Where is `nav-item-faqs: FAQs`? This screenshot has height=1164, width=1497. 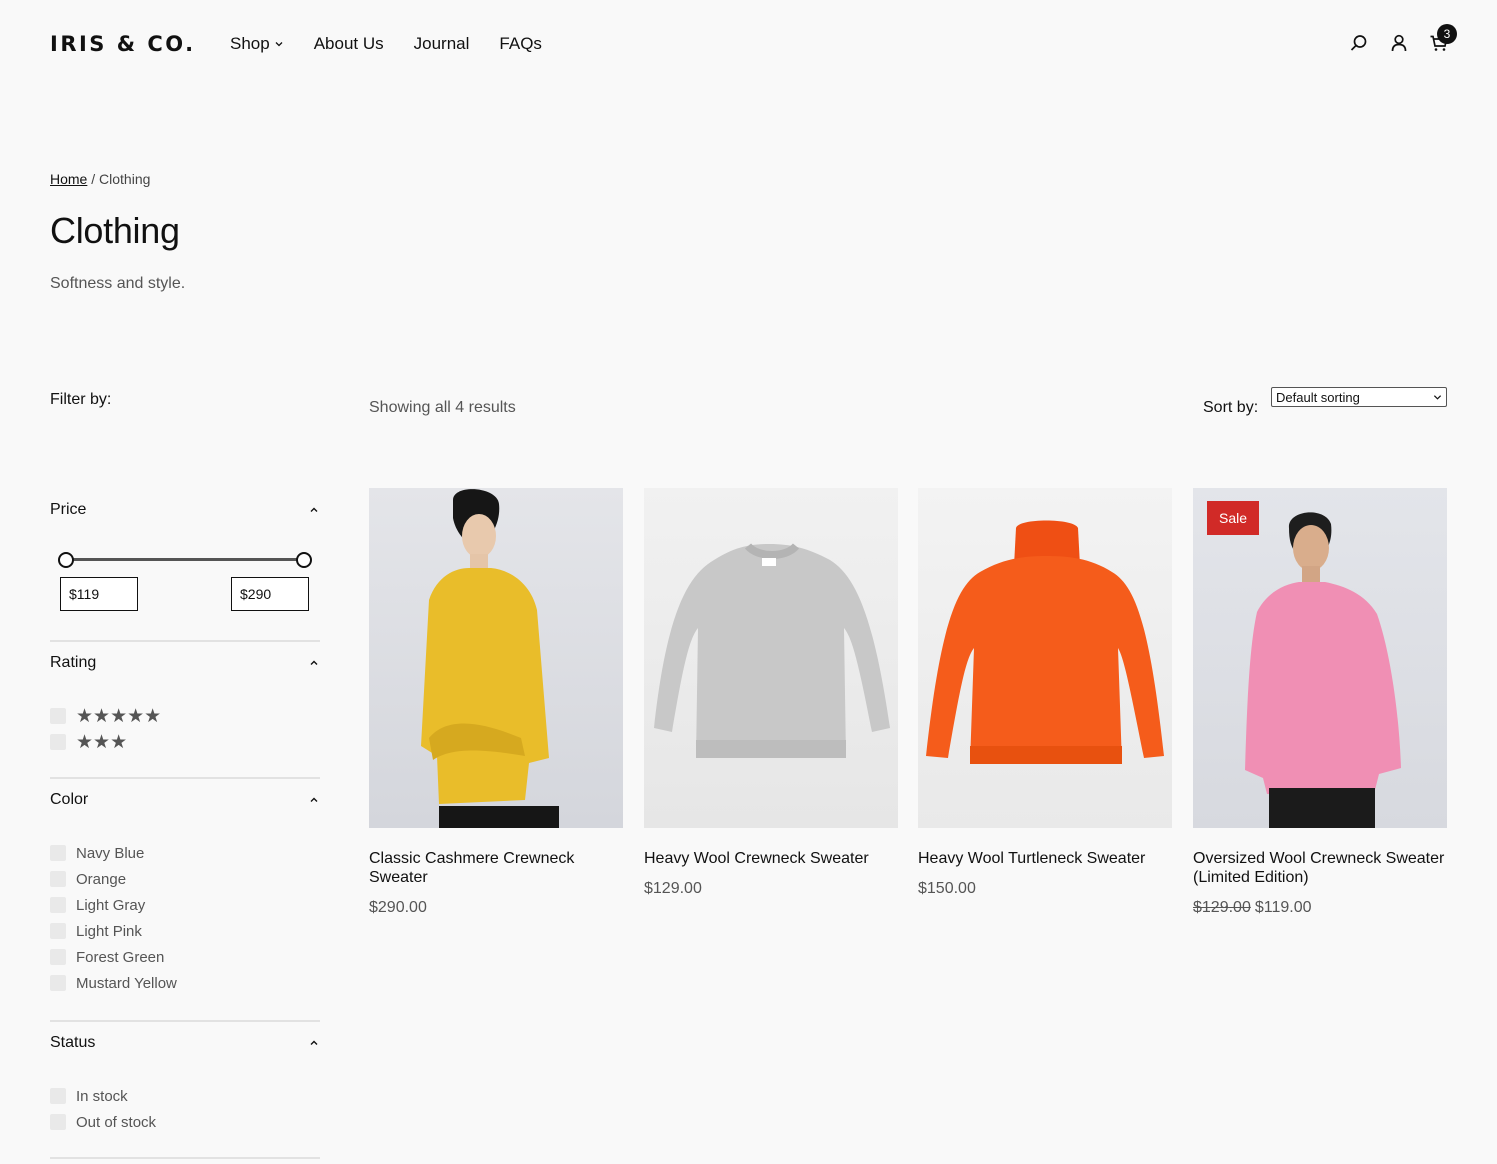 nav-item-faqs: FAQs is located at coordinates (520, 44).